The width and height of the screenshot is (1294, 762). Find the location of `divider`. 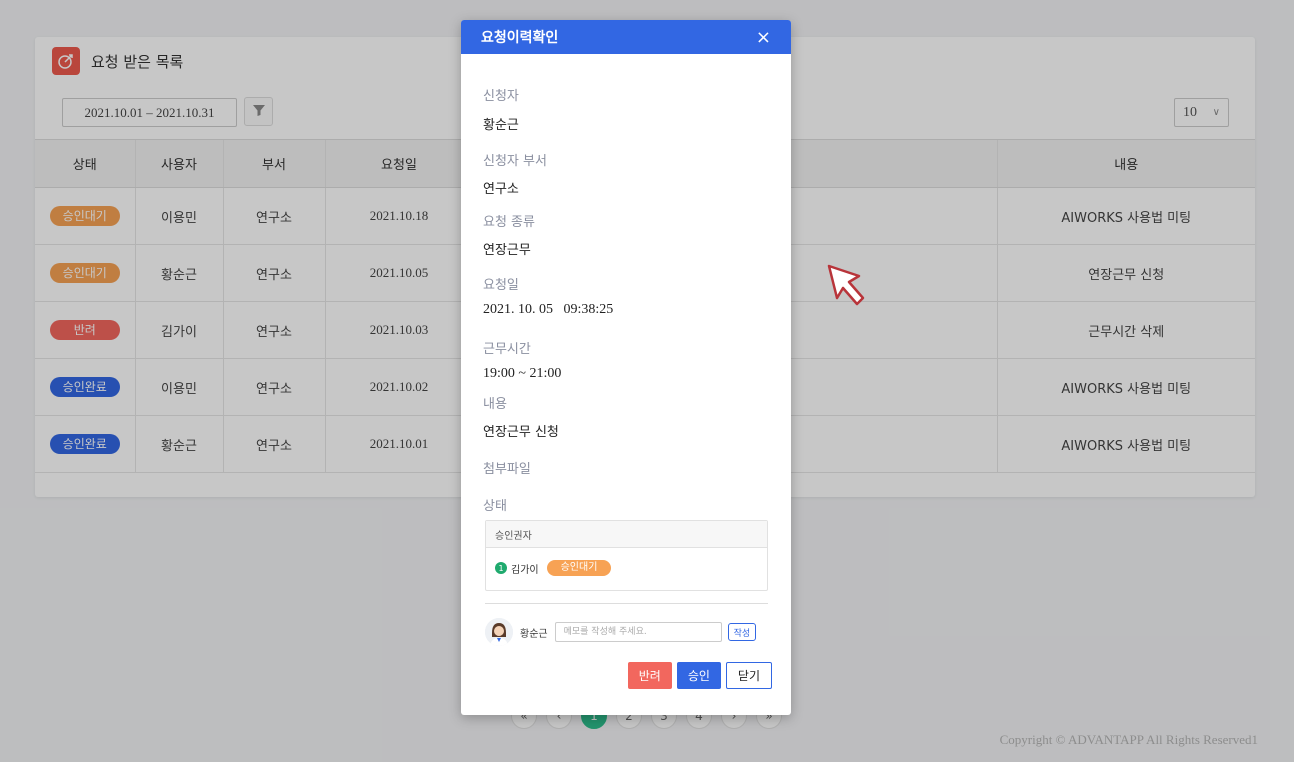

divider is located at coordinates (626, 603).